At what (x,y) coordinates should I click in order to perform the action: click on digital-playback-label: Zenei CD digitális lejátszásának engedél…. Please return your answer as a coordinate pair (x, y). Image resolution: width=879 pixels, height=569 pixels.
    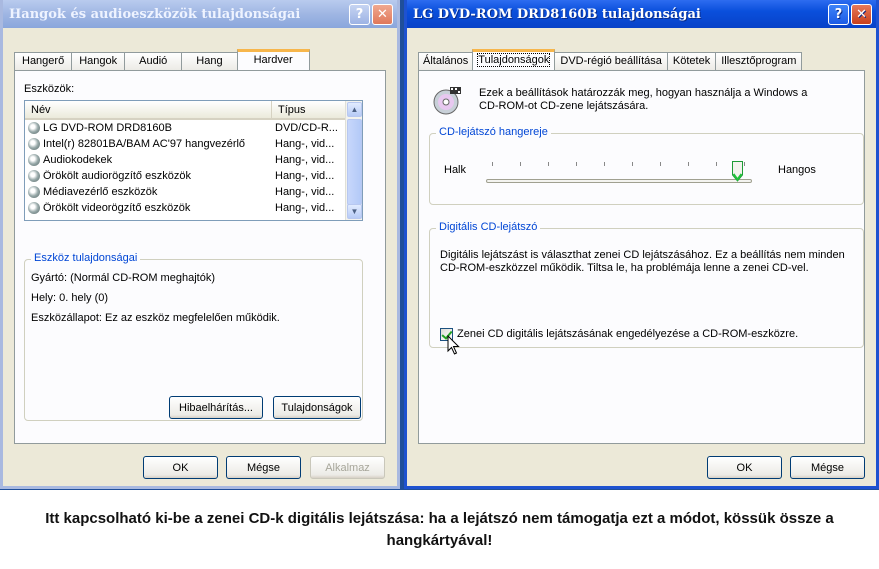
    Looking at the image, I should click on (627, 334).